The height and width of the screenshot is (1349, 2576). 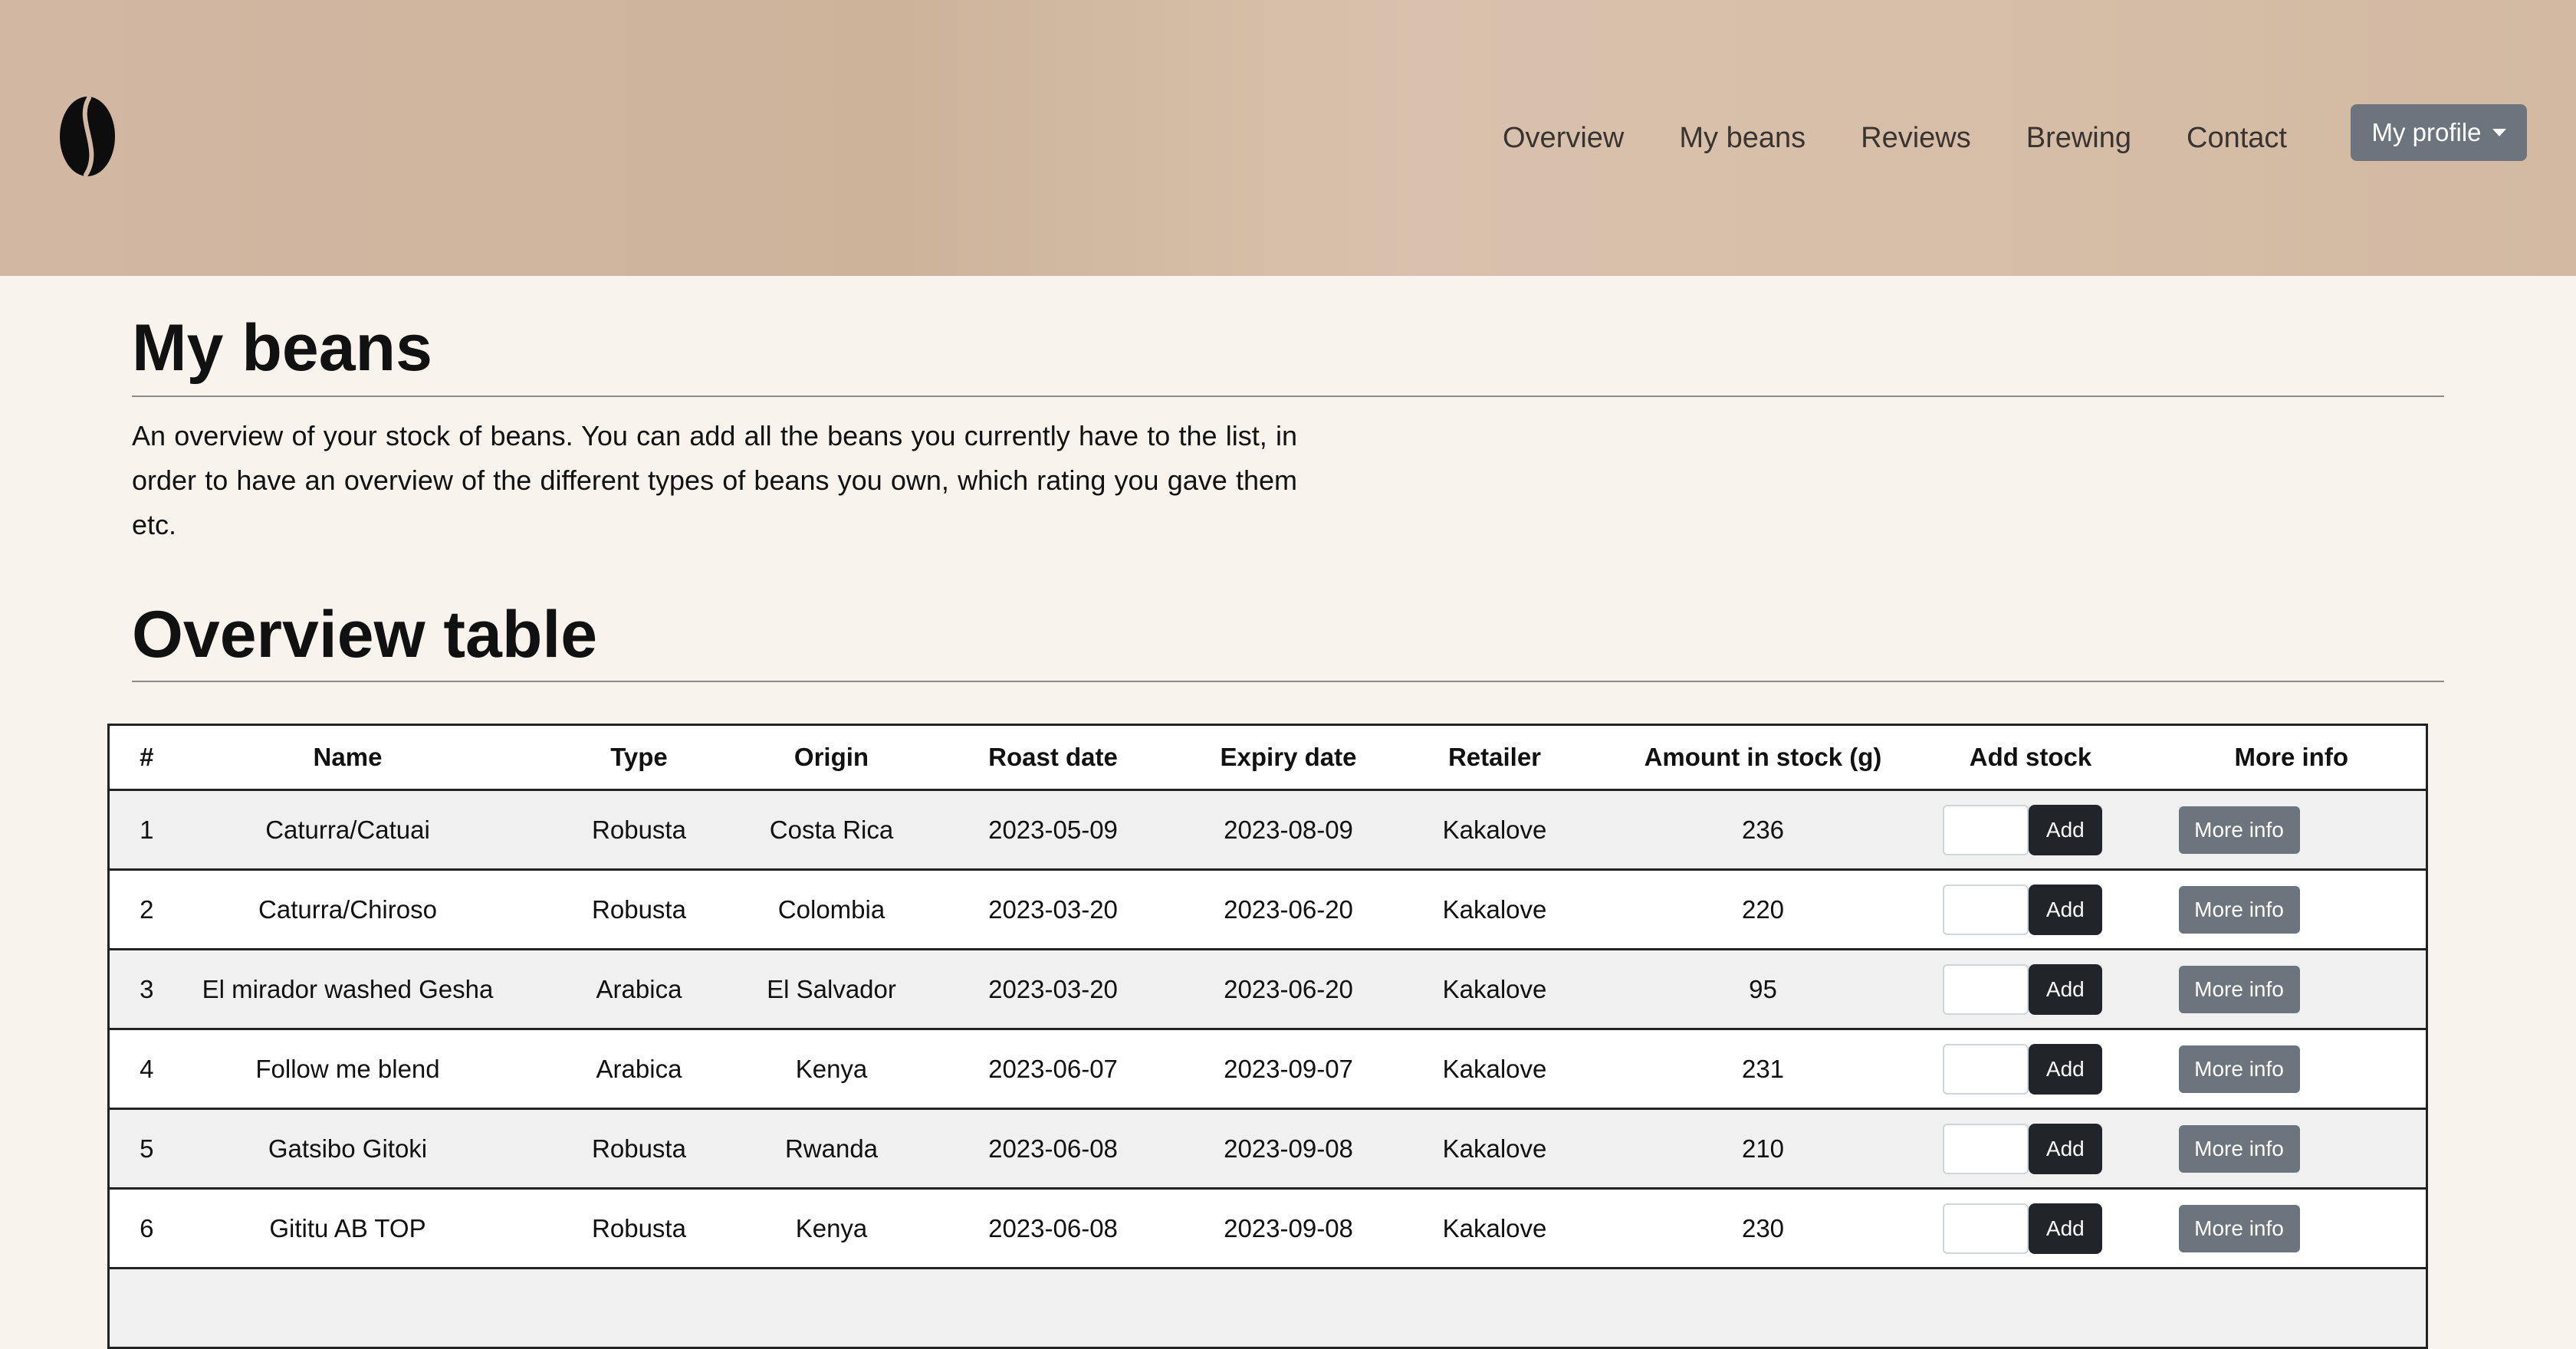 What do you see at coordinates (1916, 138) in the screenshot?
I see `nav-reviews: Reviews` at bounding box center [1916, 138].